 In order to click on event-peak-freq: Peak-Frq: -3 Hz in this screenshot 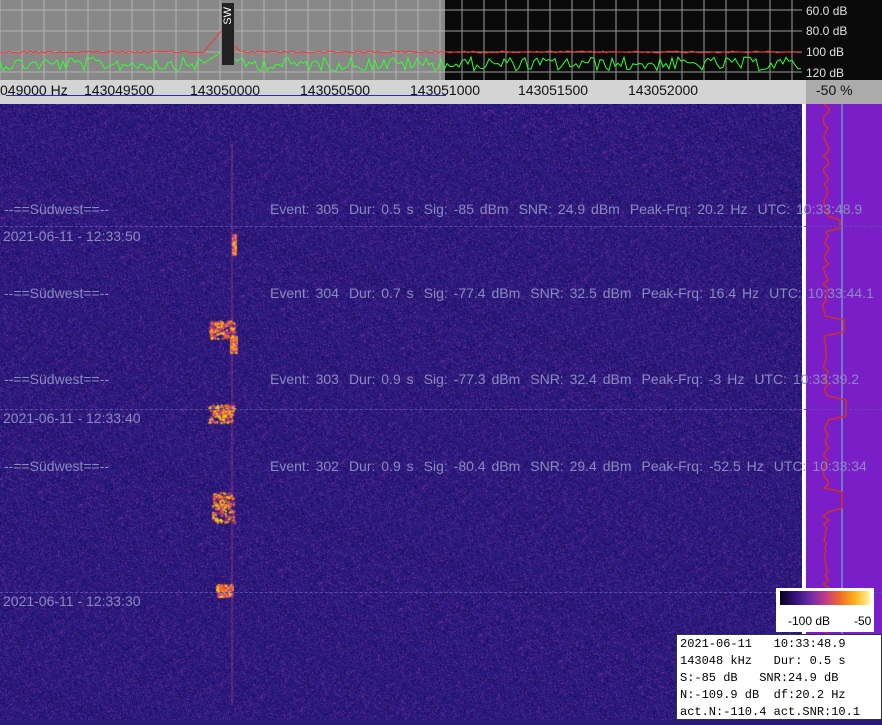, I will do `click(693, 379)`.